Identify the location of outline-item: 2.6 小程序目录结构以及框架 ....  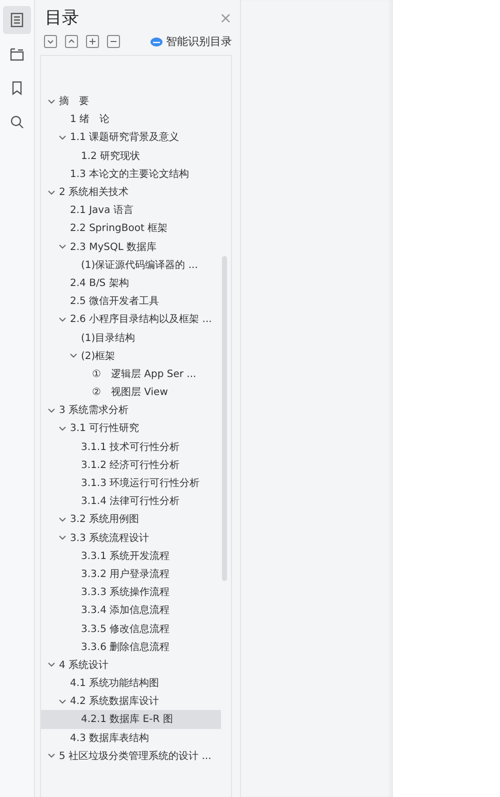
(131, 319).